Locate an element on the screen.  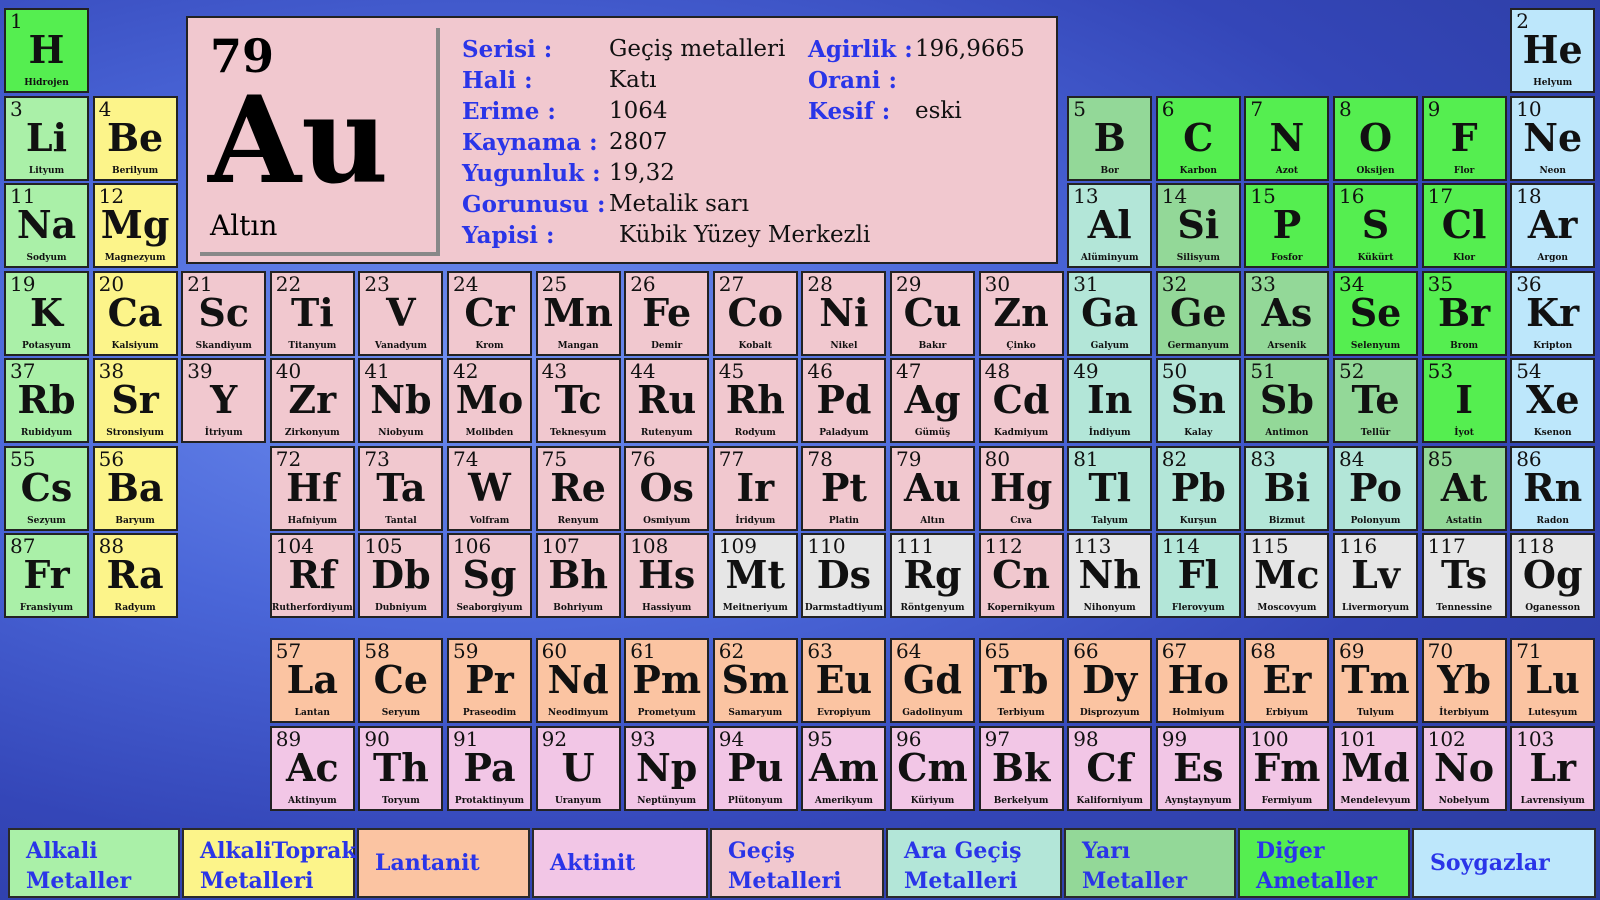
element-cell-os: 76 Os Osmiyum is located at coordinates (667, 488).